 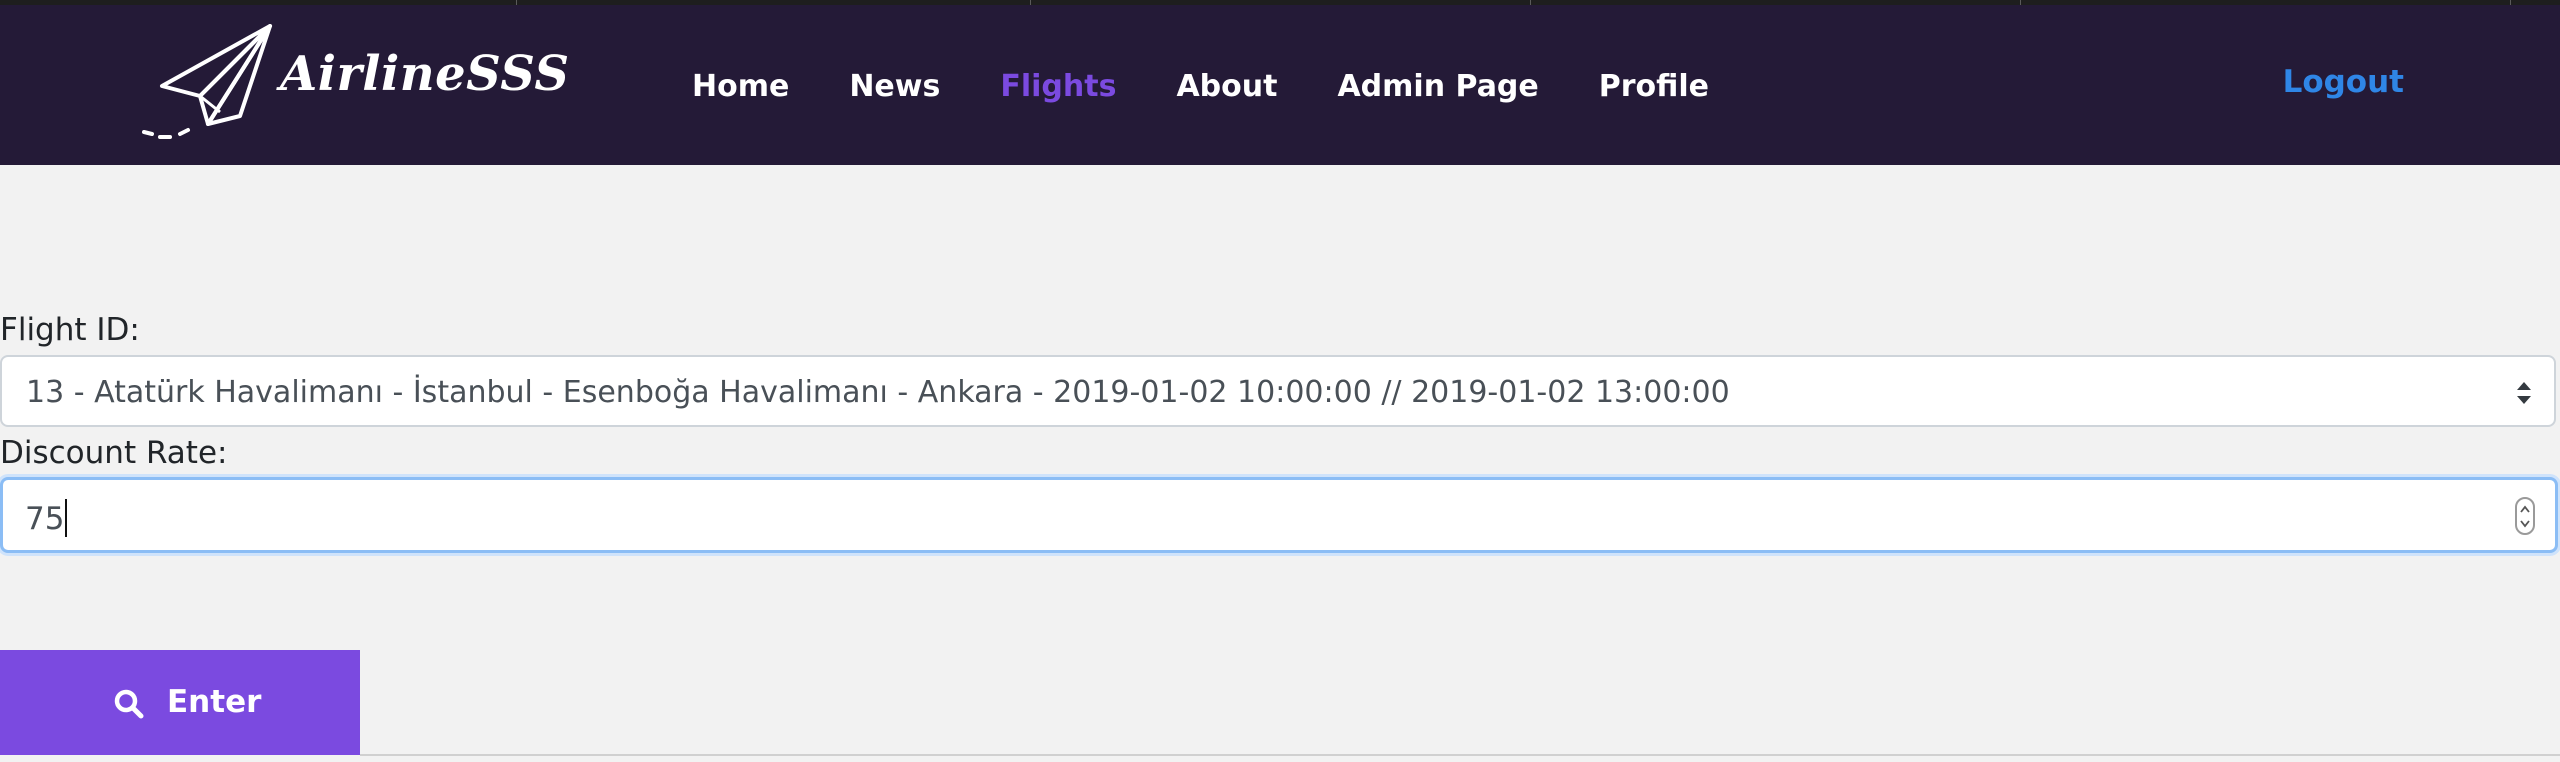 I want to click on discount-rate-value: 75, so click(x=46, y=518).